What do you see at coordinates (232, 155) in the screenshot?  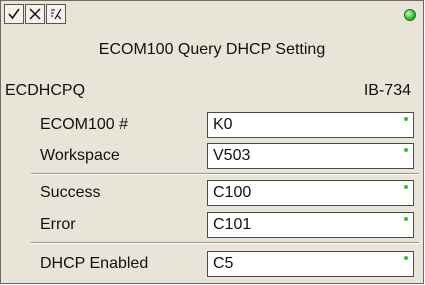 I see `workspace-value: V503` at bounding box center [232, 155].